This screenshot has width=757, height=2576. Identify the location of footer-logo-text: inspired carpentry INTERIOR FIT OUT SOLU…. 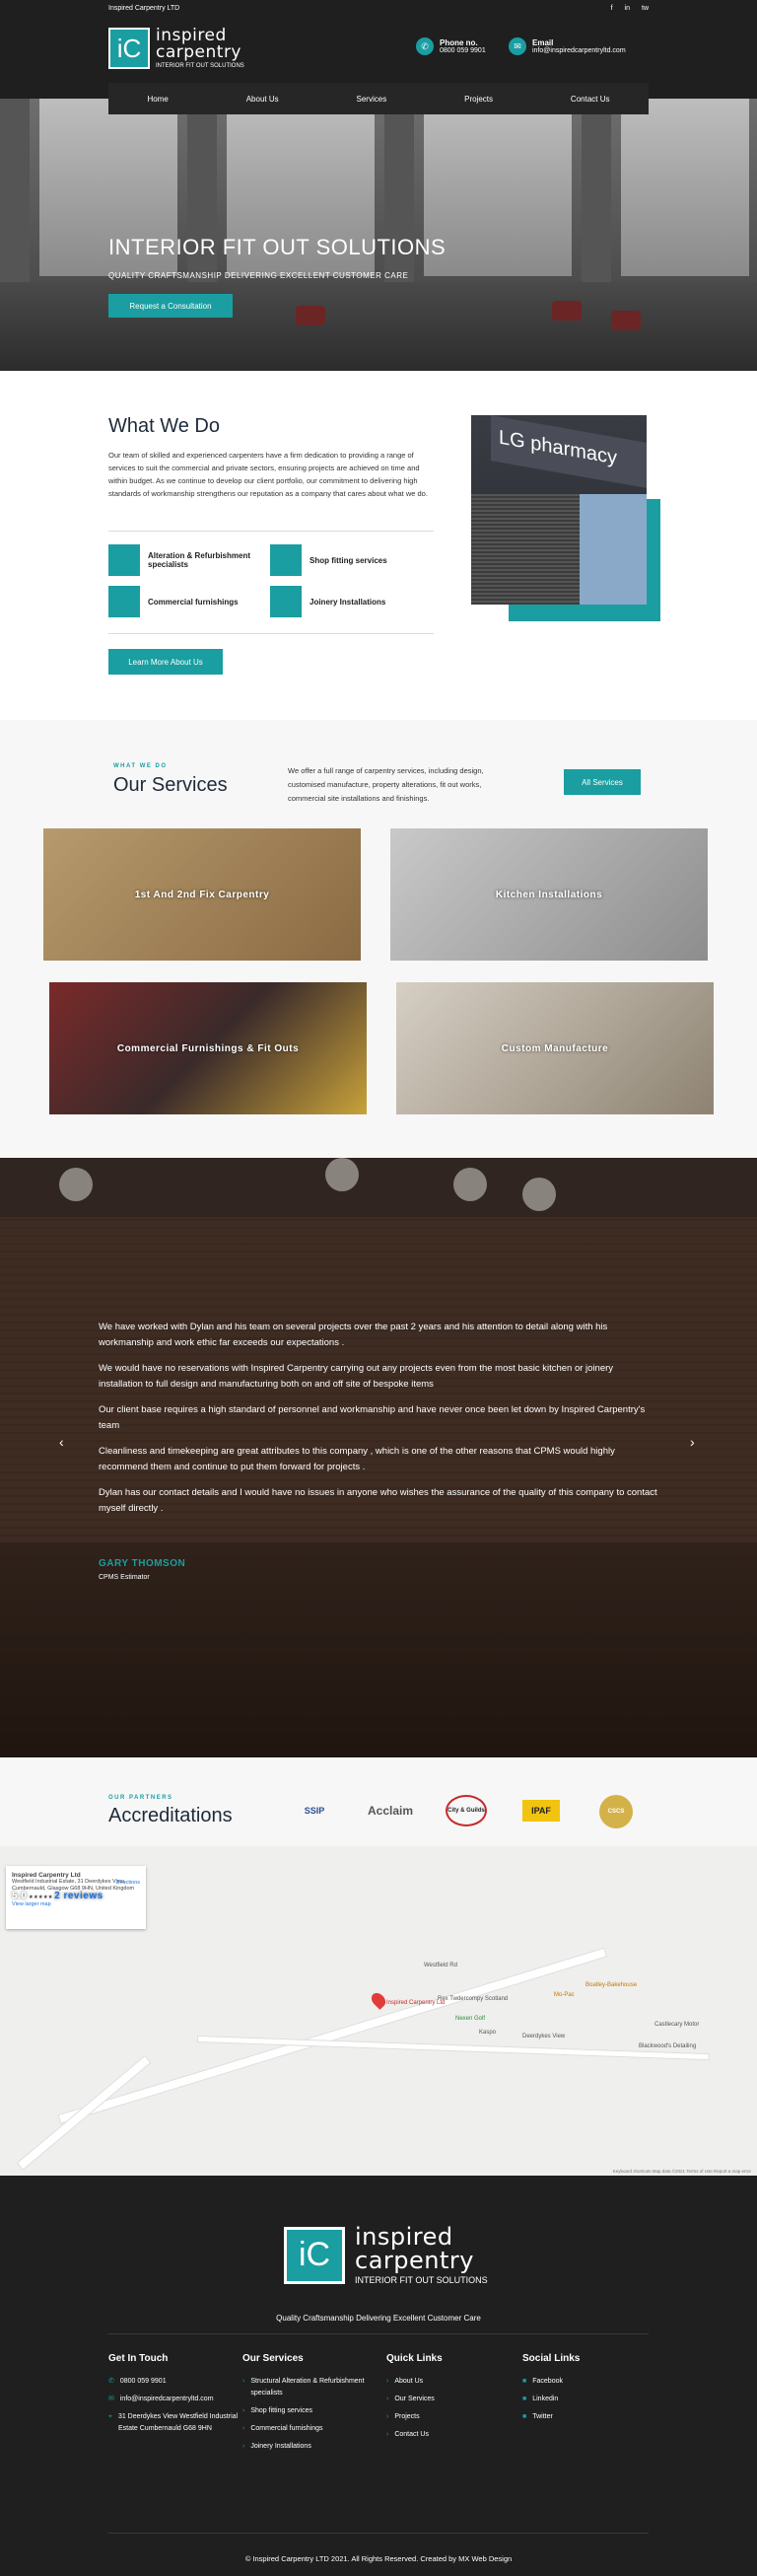
(421, 2255).